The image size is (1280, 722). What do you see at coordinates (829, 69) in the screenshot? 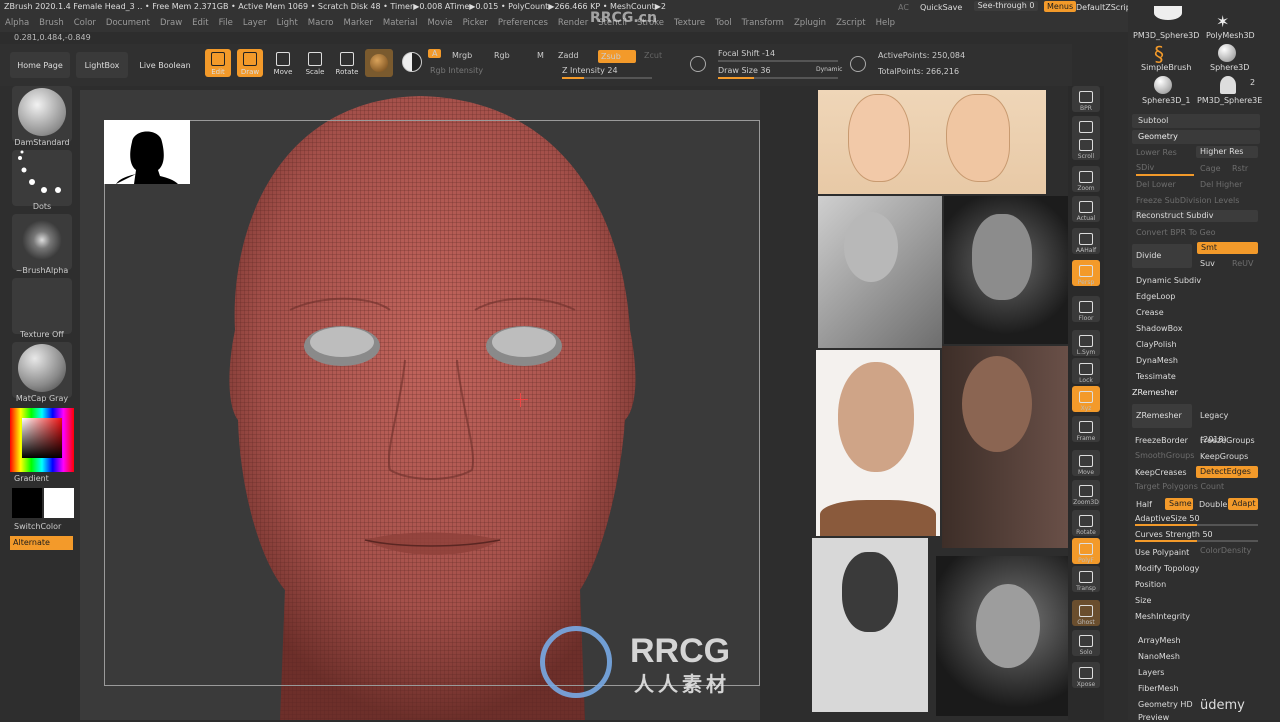
I see `dynamic-toggle: Dynamic` at bounding box center [829, 69].